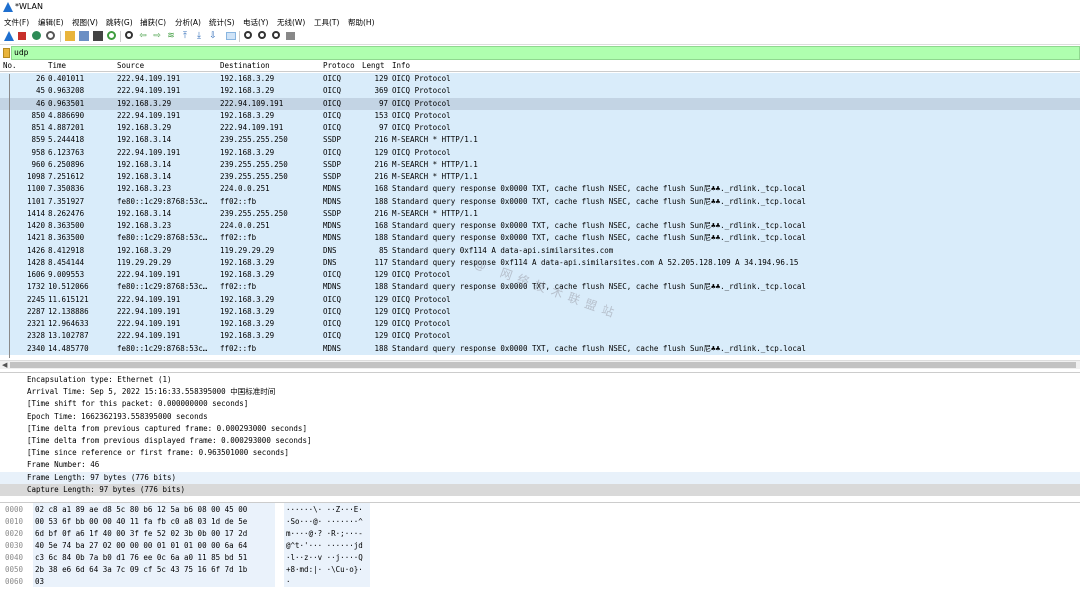  Describe the element at coordinates (324, 534) in the screenshot. I see `bytes-ascii: m····@·? ·R·;···-` at that location.